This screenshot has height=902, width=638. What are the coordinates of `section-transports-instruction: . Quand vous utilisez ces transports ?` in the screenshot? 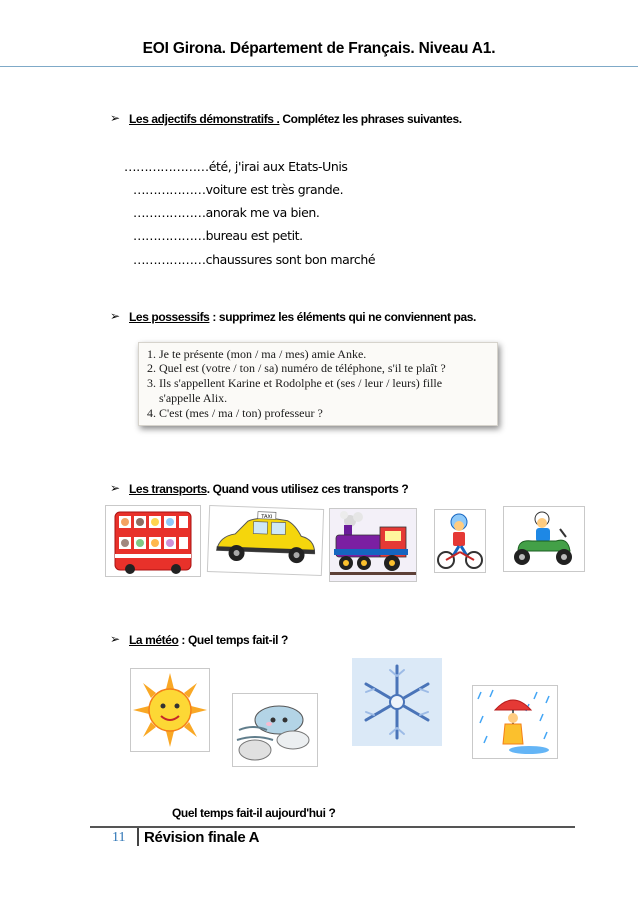 It's located at (307, 489).